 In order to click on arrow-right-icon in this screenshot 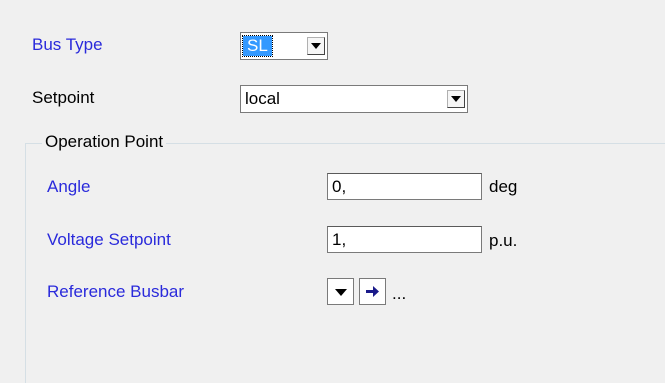, I will do `click(372, 291)`.